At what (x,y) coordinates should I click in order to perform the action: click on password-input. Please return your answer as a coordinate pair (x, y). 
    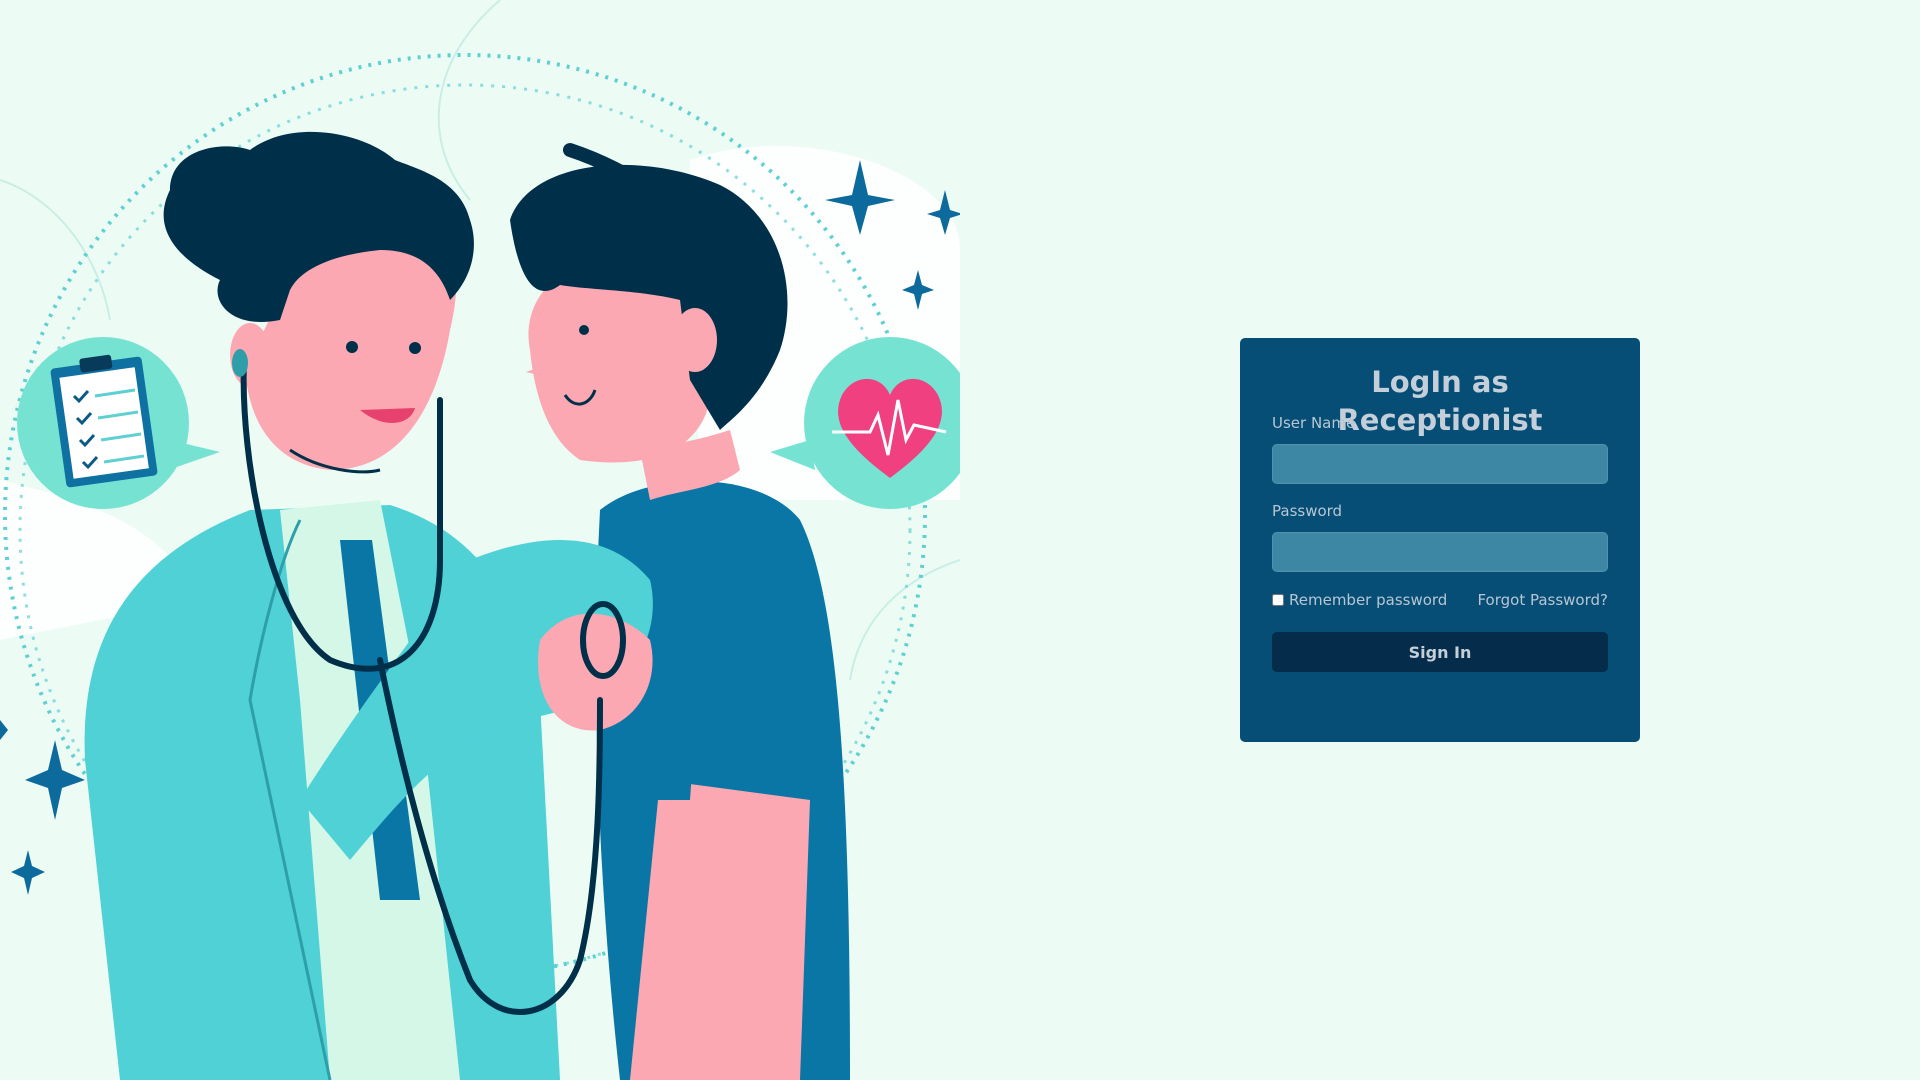
    Looking at the image, I should click on (1440, 552).